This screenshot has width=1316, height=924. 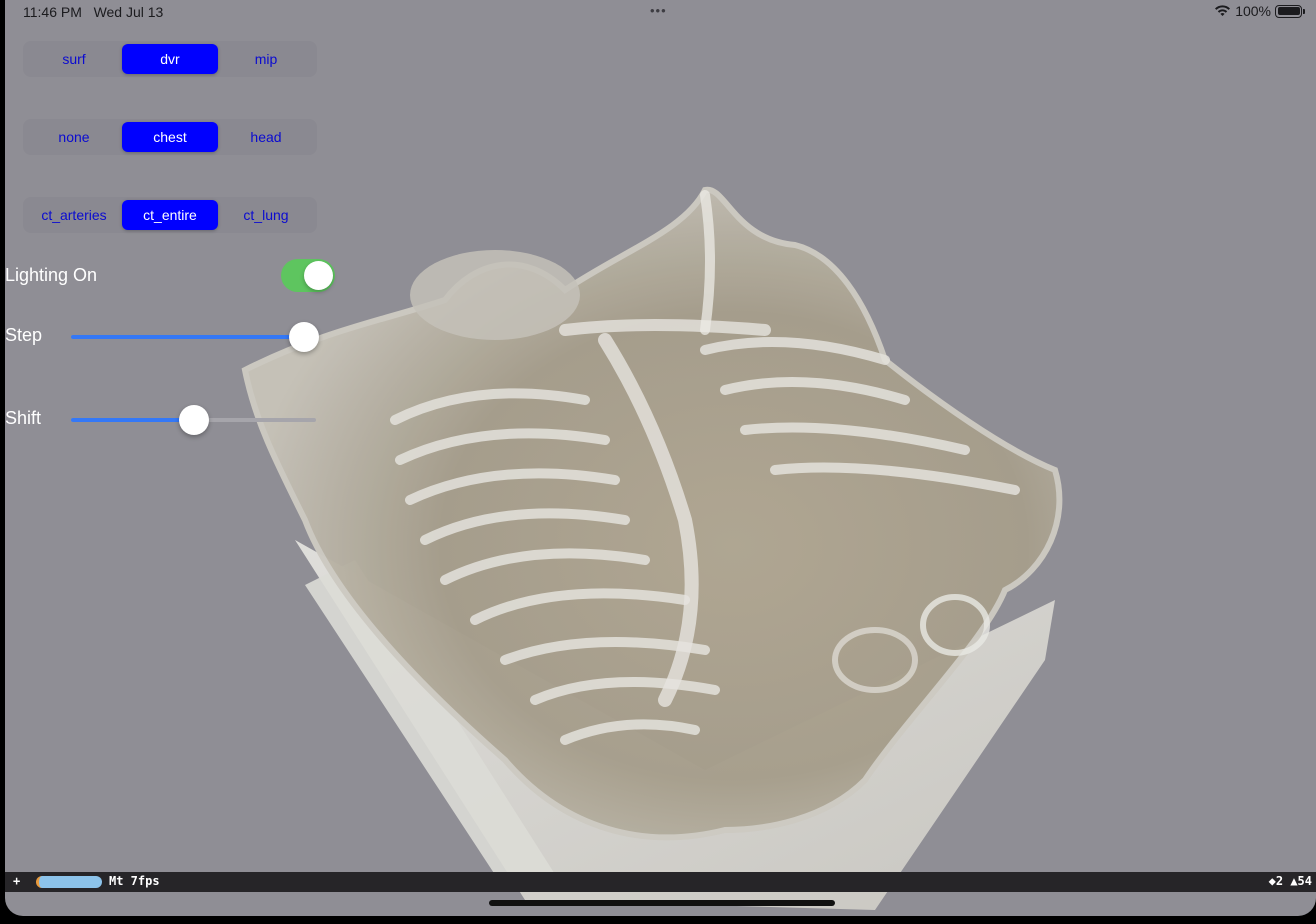 I want to click on segment-ct-arteries: ct_arteries, so click(x=74, y=215).